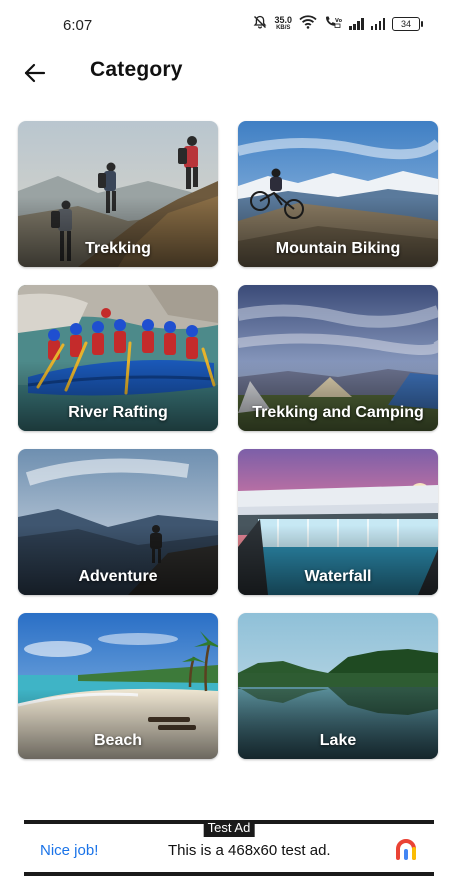 This screenshot has width=458, height=882. What do you see at coordinates (338, 576) in the screenshot?
I see `category-label: Waterfall` at bounding box center [338, 576].